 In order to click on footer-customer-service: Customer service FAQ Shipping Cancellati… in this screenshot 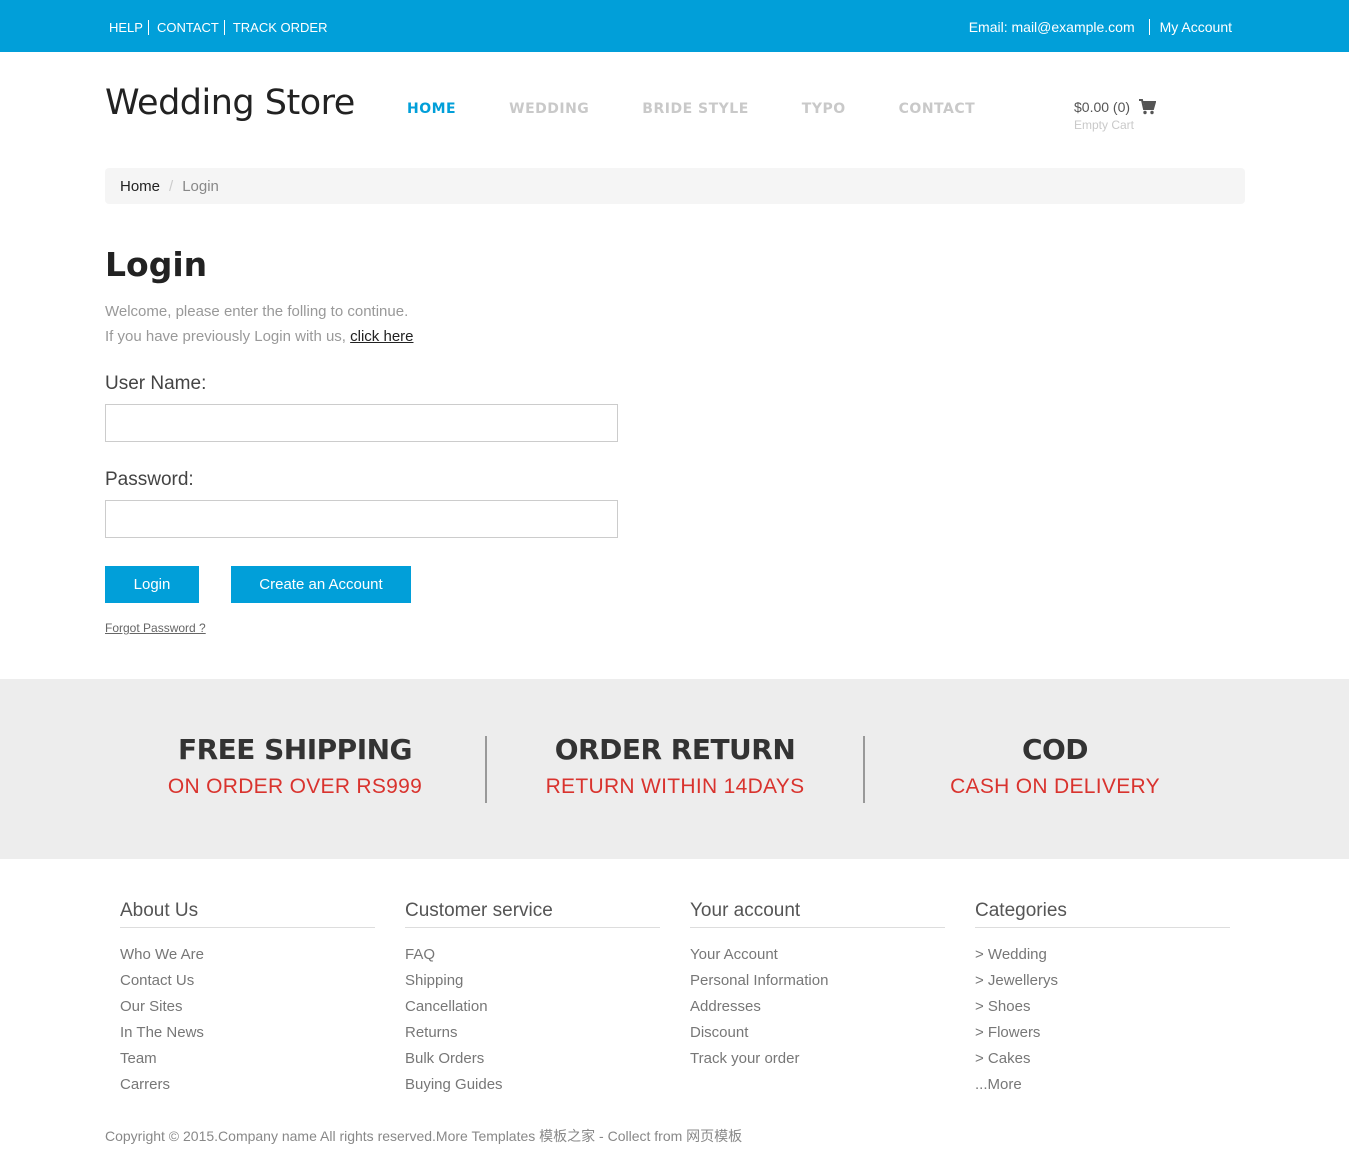, I will do `click(532, 1000)`.